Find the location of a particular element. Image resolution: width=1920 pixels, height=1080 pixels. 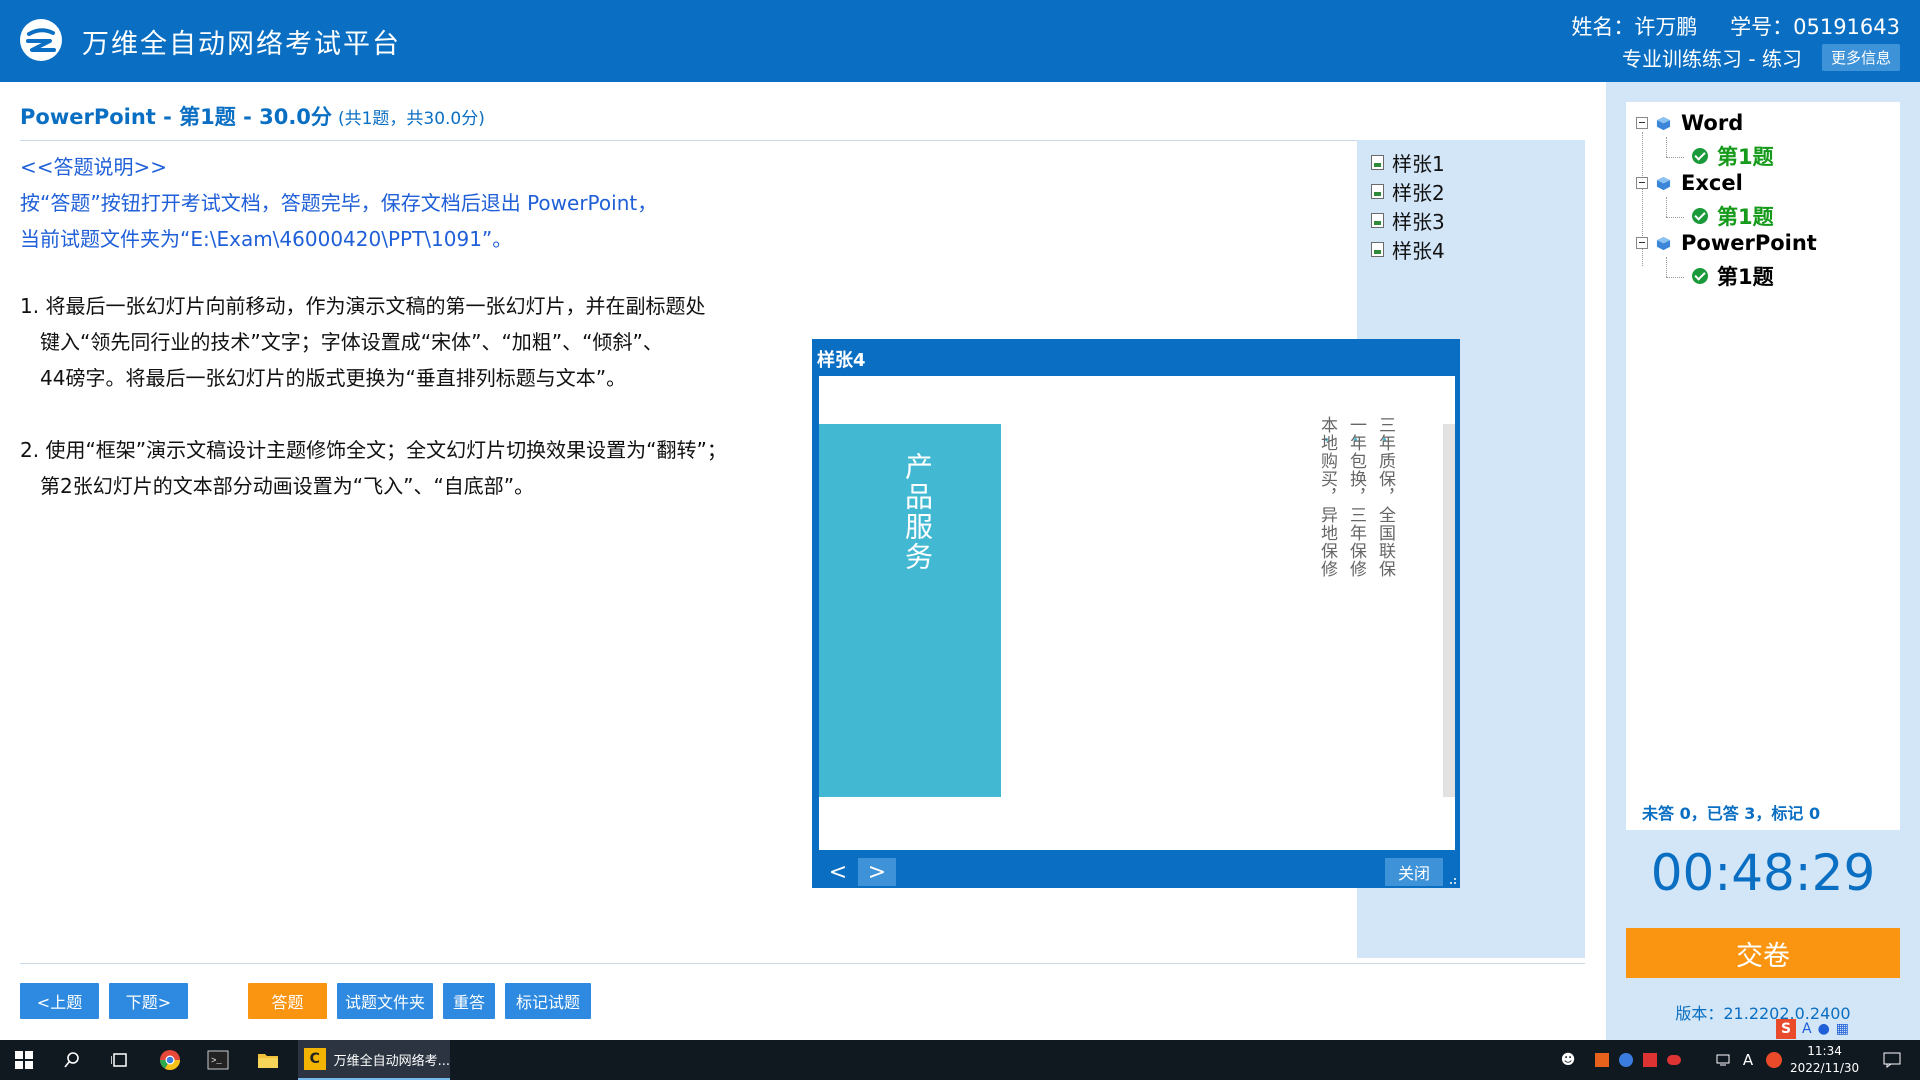

ime-language: A is located at coordinates (1807, 1029).